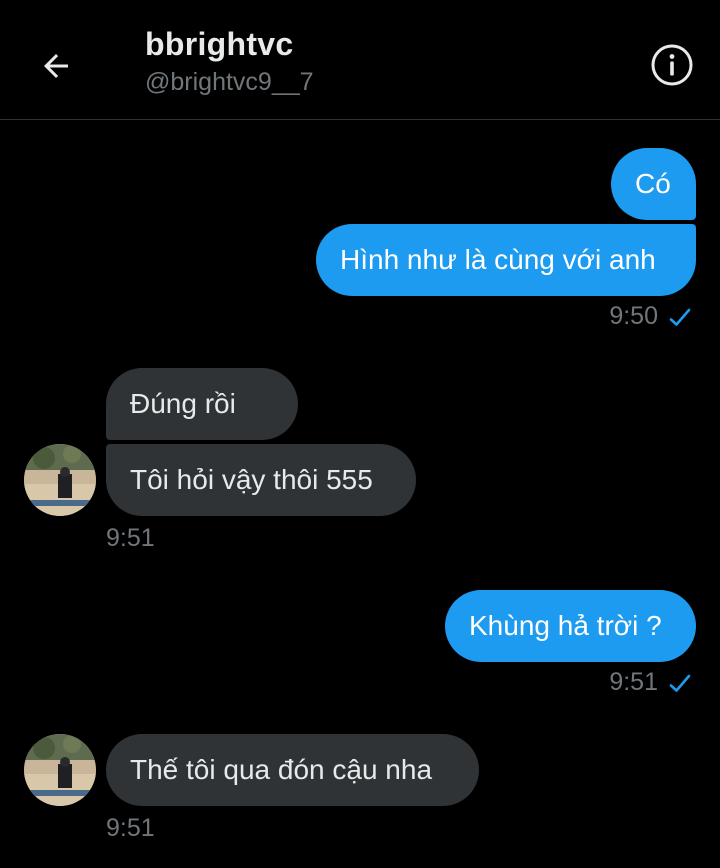  What do you see at coordinates (202, 404) in the screenshot?
I see `message-bubble-incoming: Đúng rồi` at bounding box center [202, 404].